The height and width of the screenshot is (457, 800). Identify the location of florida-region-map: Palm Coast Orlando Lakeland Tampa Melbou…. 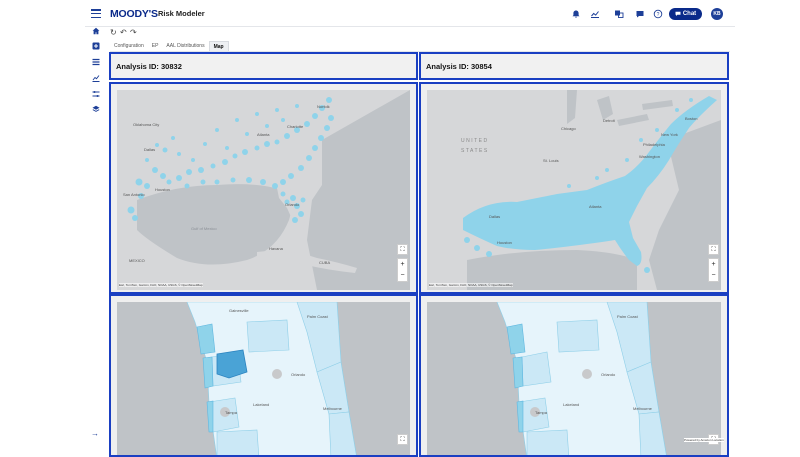
(574, 378).